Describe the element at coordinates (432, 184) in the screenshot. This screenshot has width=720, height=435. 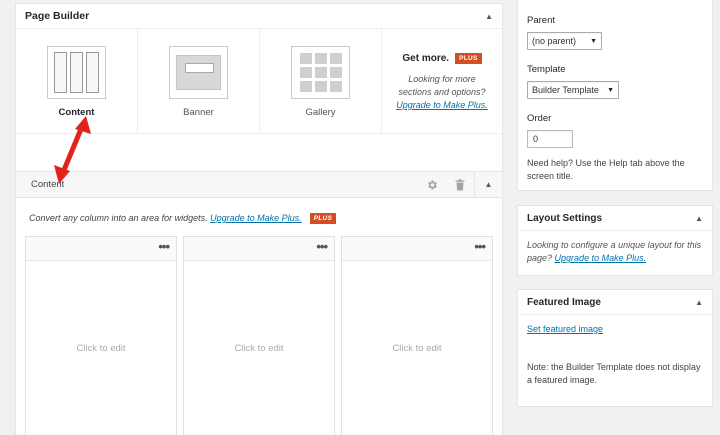
I see `gear-icon` at that location.